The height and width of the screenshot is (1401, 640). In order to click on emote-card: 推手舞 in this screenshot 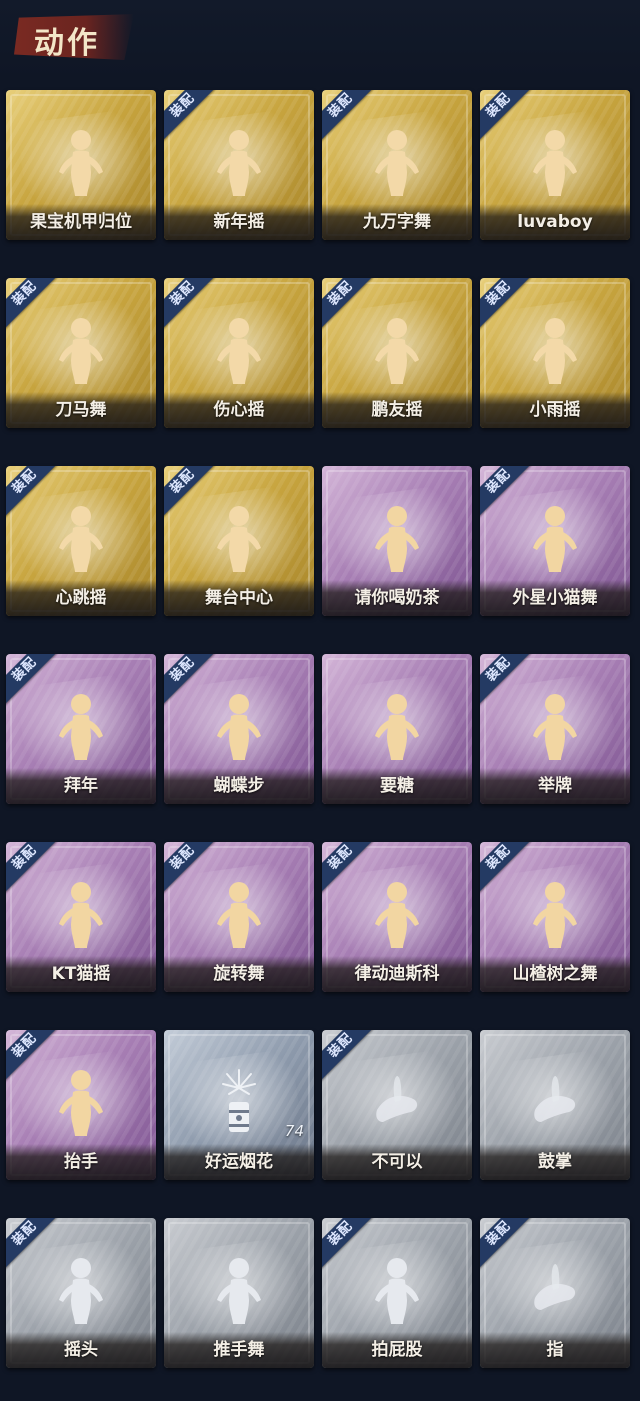, I will do `click(239, 1293)`.